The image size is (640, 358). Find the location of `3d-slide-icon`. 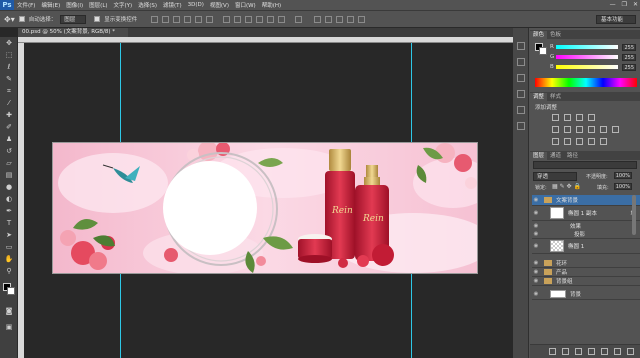

3d-slide-icon is located at coordinates (362, 19).